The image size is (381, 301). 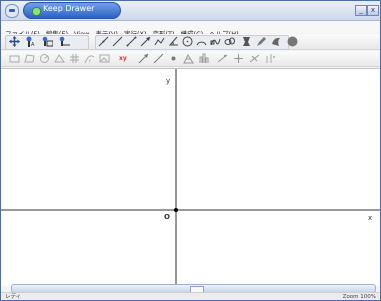 I want to click on segment-icon, so click(x=117, y=41).